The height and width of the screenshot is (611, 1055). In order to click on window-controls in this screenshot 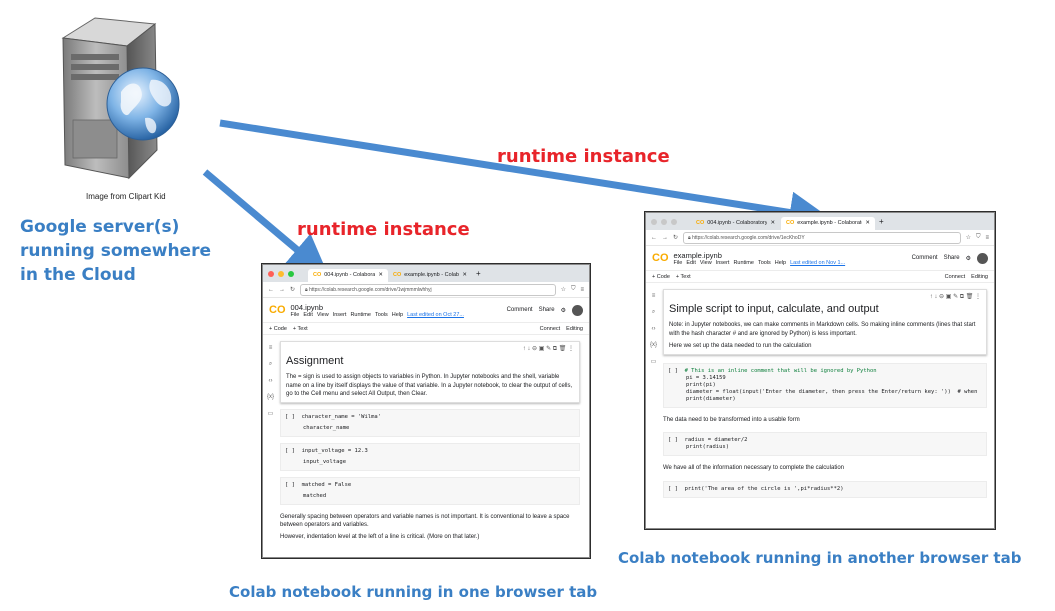, I will do `click(668, 221)`.